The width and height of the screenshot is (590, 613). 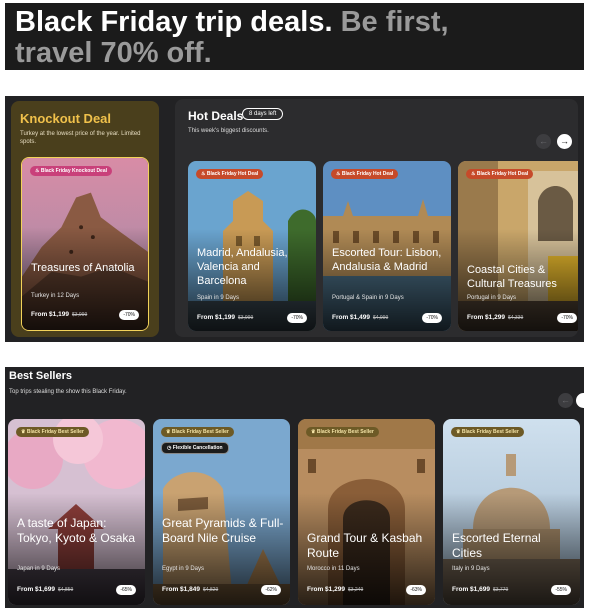 What do you see at coordinates (368, 298) in the screenshot?
I see `card-location: Portugal & Spain in 9 Days` at bounding box center [368, 298].